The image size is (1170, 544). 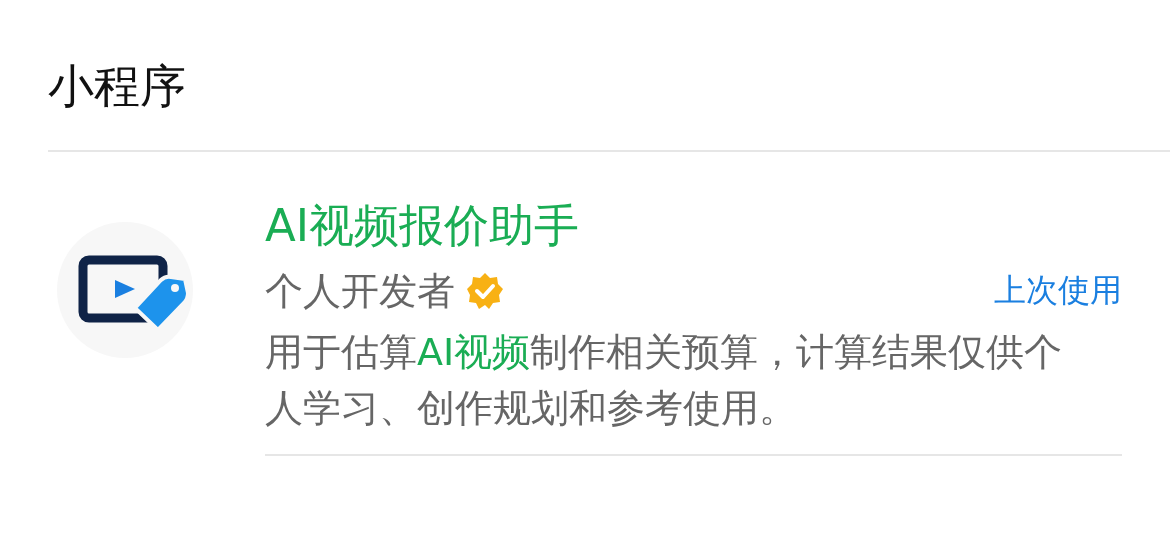 What do you see at coordinates (693, 226) in the screenshot?
I see `mini-program-name: AI视频报价助手` at bounding box center [693, 226].